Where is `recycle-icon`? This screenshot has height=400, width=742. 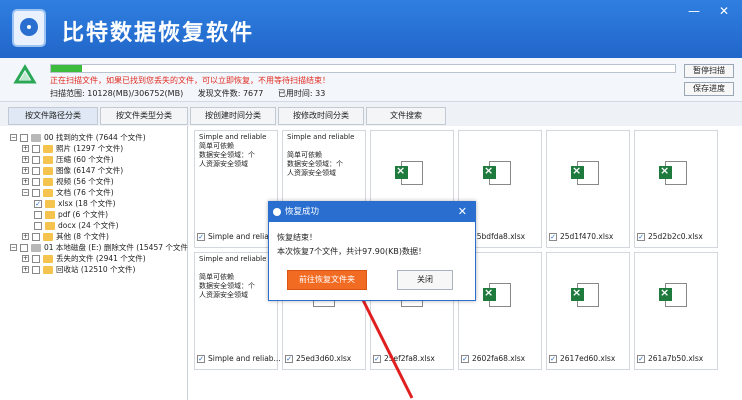 recycle-icon is located at coordinates (25, 74).